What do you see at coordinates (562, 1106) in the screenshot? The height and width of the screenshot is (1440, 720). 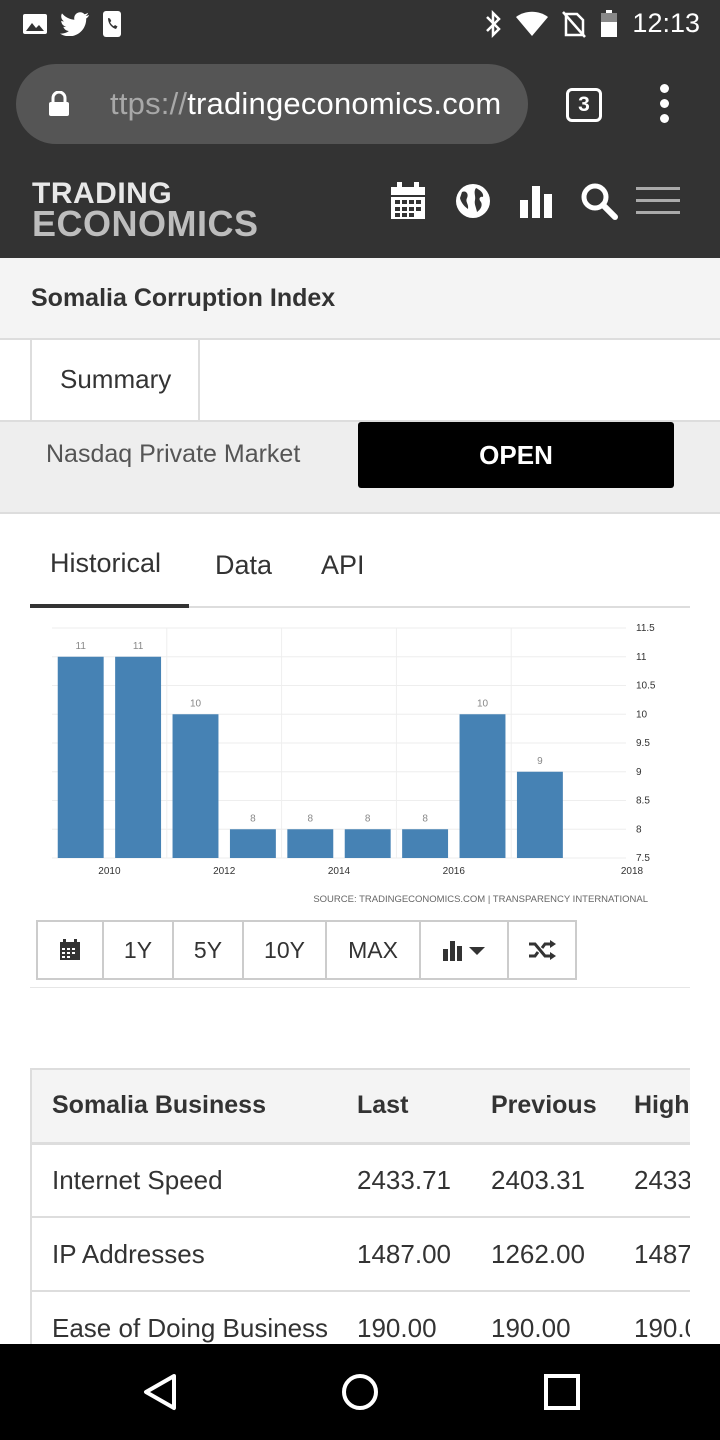 I see `table-header: Previous` at bounding box center [562, 1106].